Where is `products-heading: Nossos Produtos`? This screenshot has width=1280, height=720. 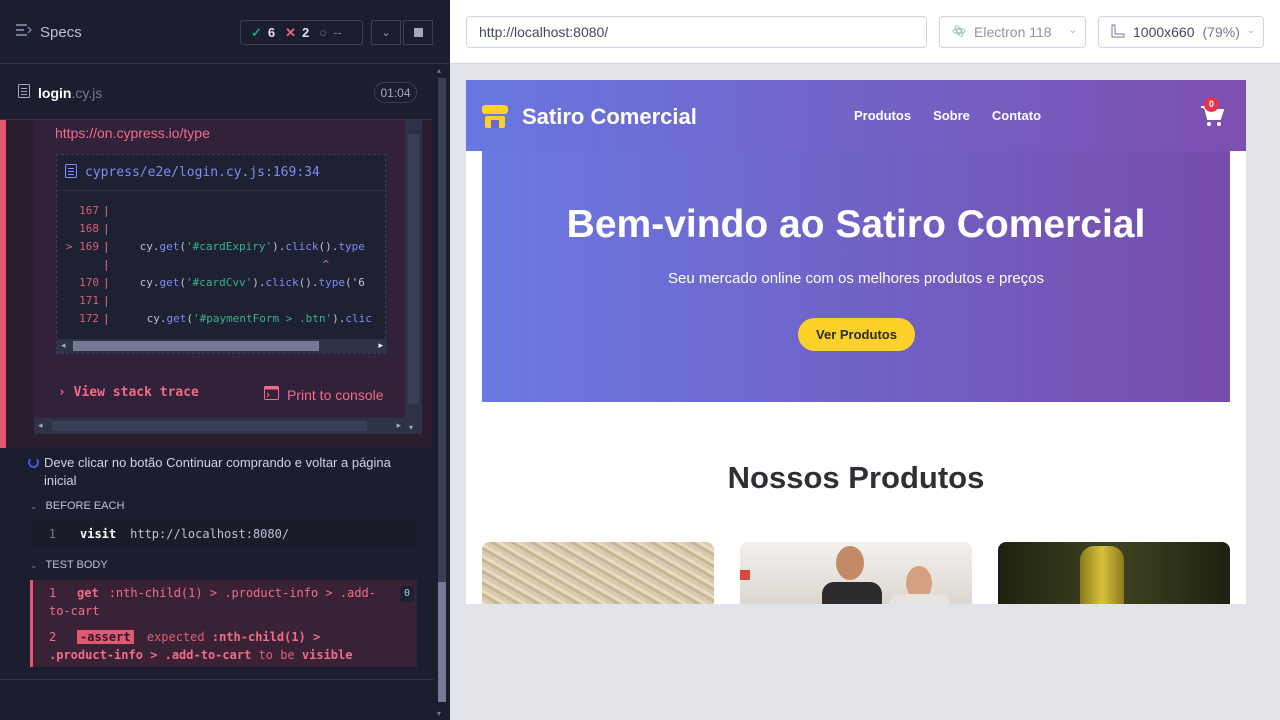 products-heading: Nossos Produtos is located at coordinates (856, 477).